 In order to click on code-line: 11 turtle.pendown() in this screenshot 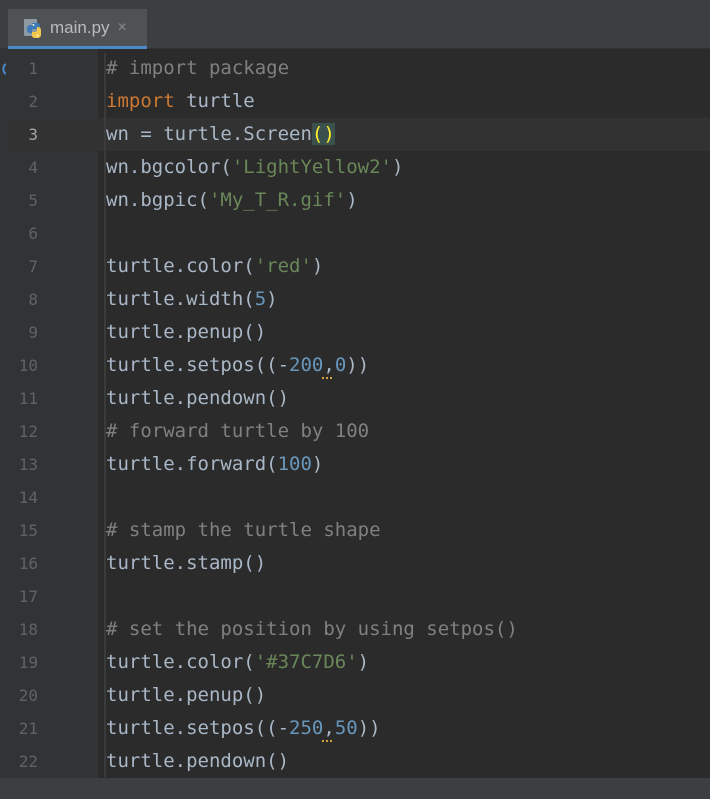, I will do `click(355, 398)`.